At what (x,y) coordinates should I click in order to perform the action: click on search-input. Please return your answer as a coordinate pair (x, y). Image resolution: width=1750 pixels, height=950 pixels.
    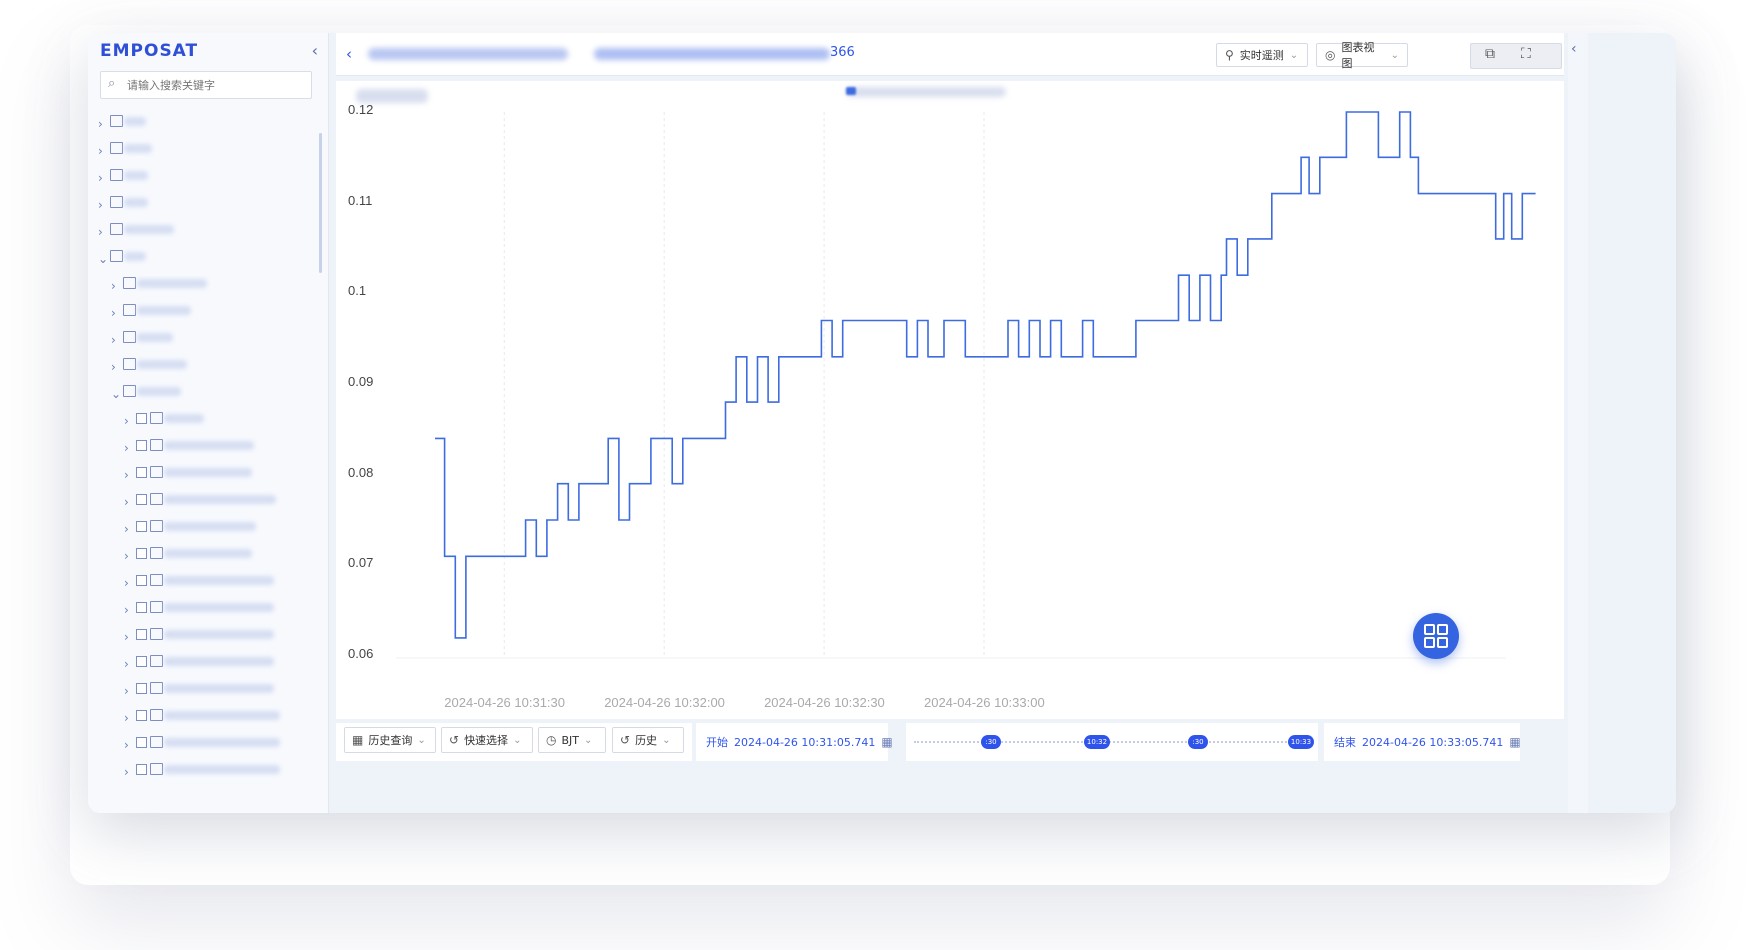
    Looking at the image, I should click on (217, 86).